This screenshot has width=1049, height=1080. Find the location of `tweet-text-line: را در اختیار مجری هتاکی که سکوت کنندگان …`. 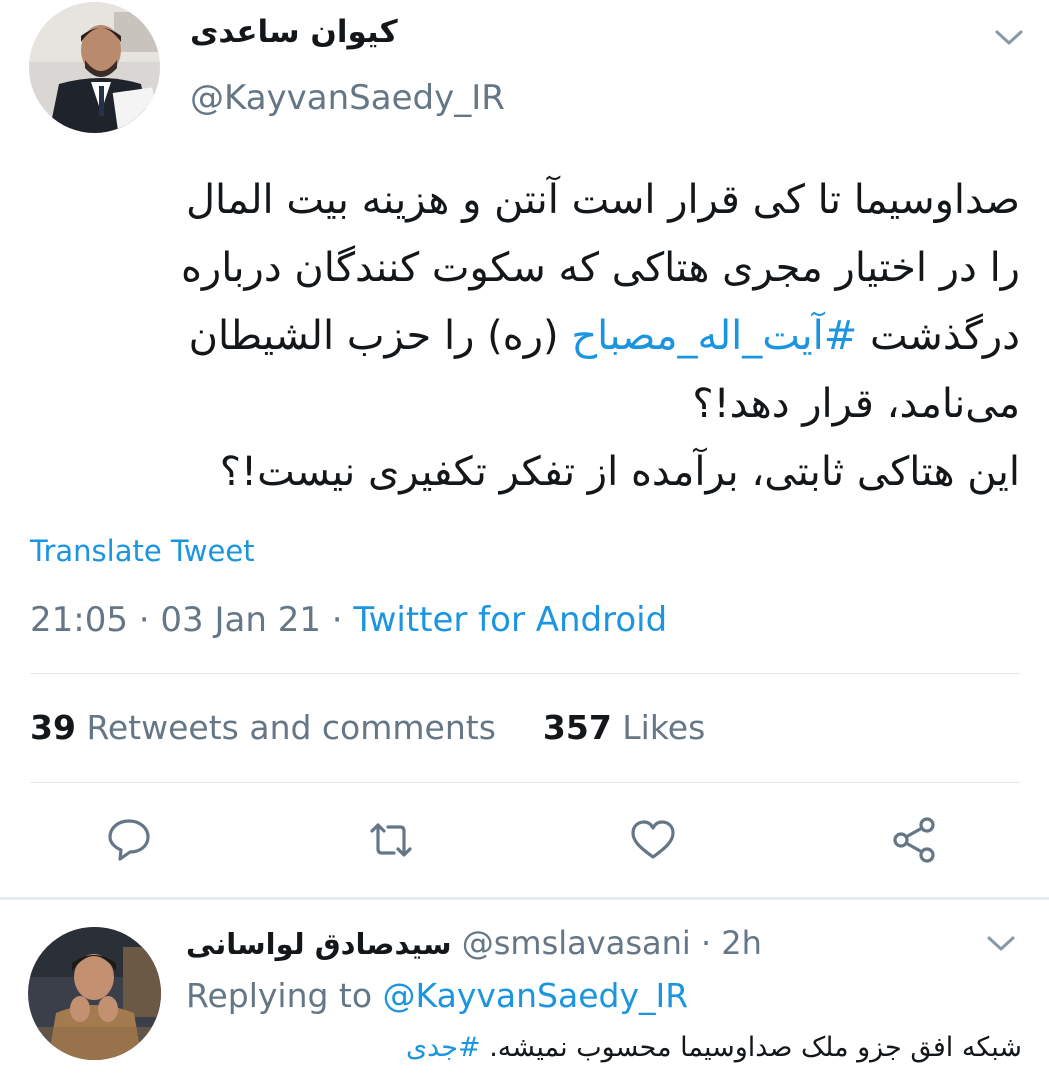

tweet-text-line: را در اختیار مجری هتاکی که سکوت کنندگان … is located at coordinates (525, 268).